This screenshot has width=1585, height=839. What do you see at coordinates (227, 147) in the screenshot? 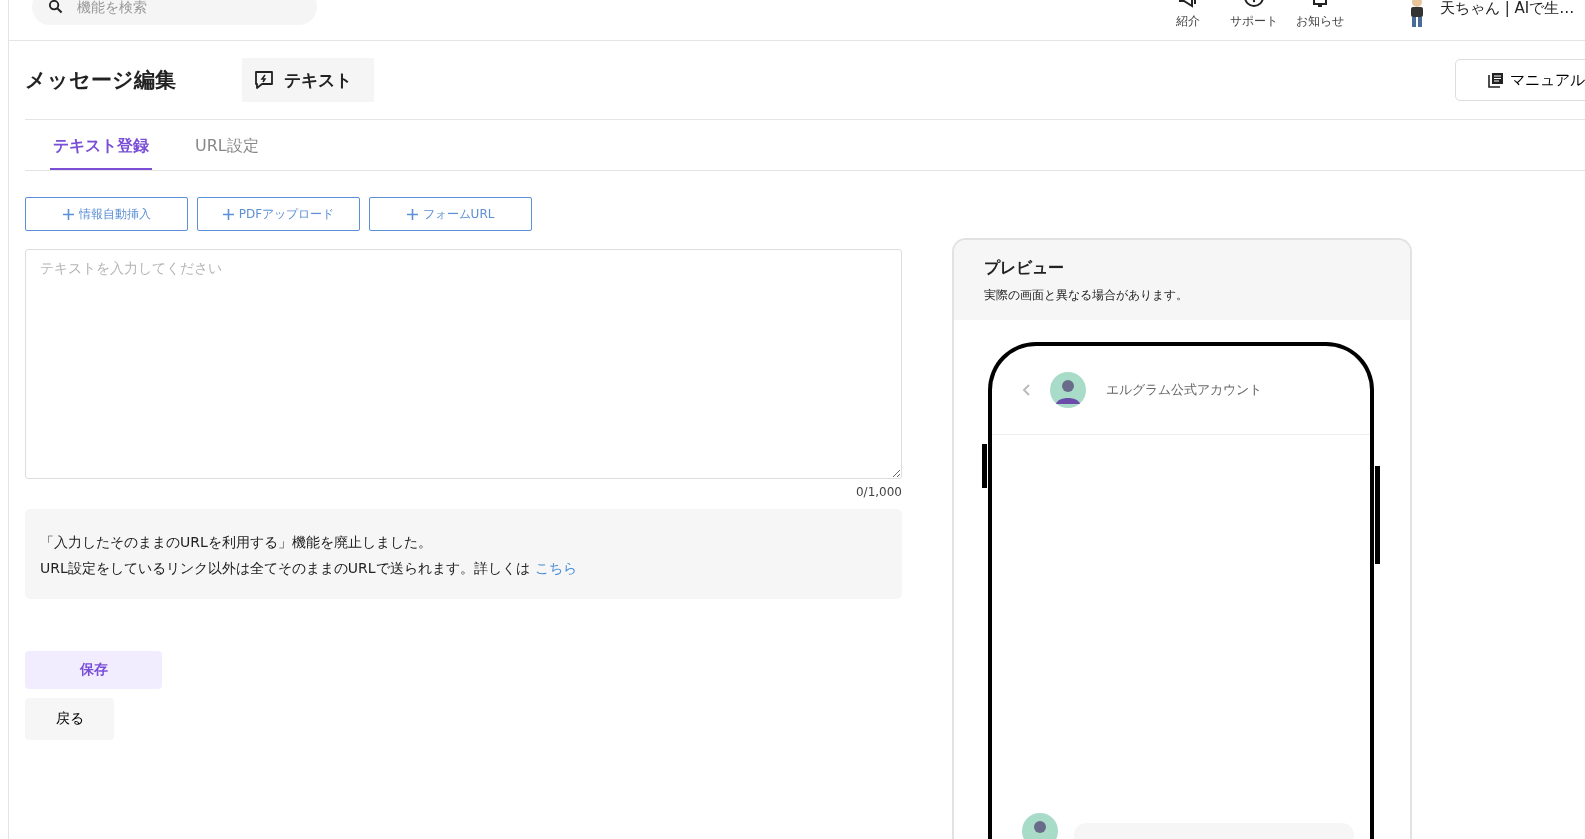
I see `tab: URL設定` at bounding box center [227, 147].